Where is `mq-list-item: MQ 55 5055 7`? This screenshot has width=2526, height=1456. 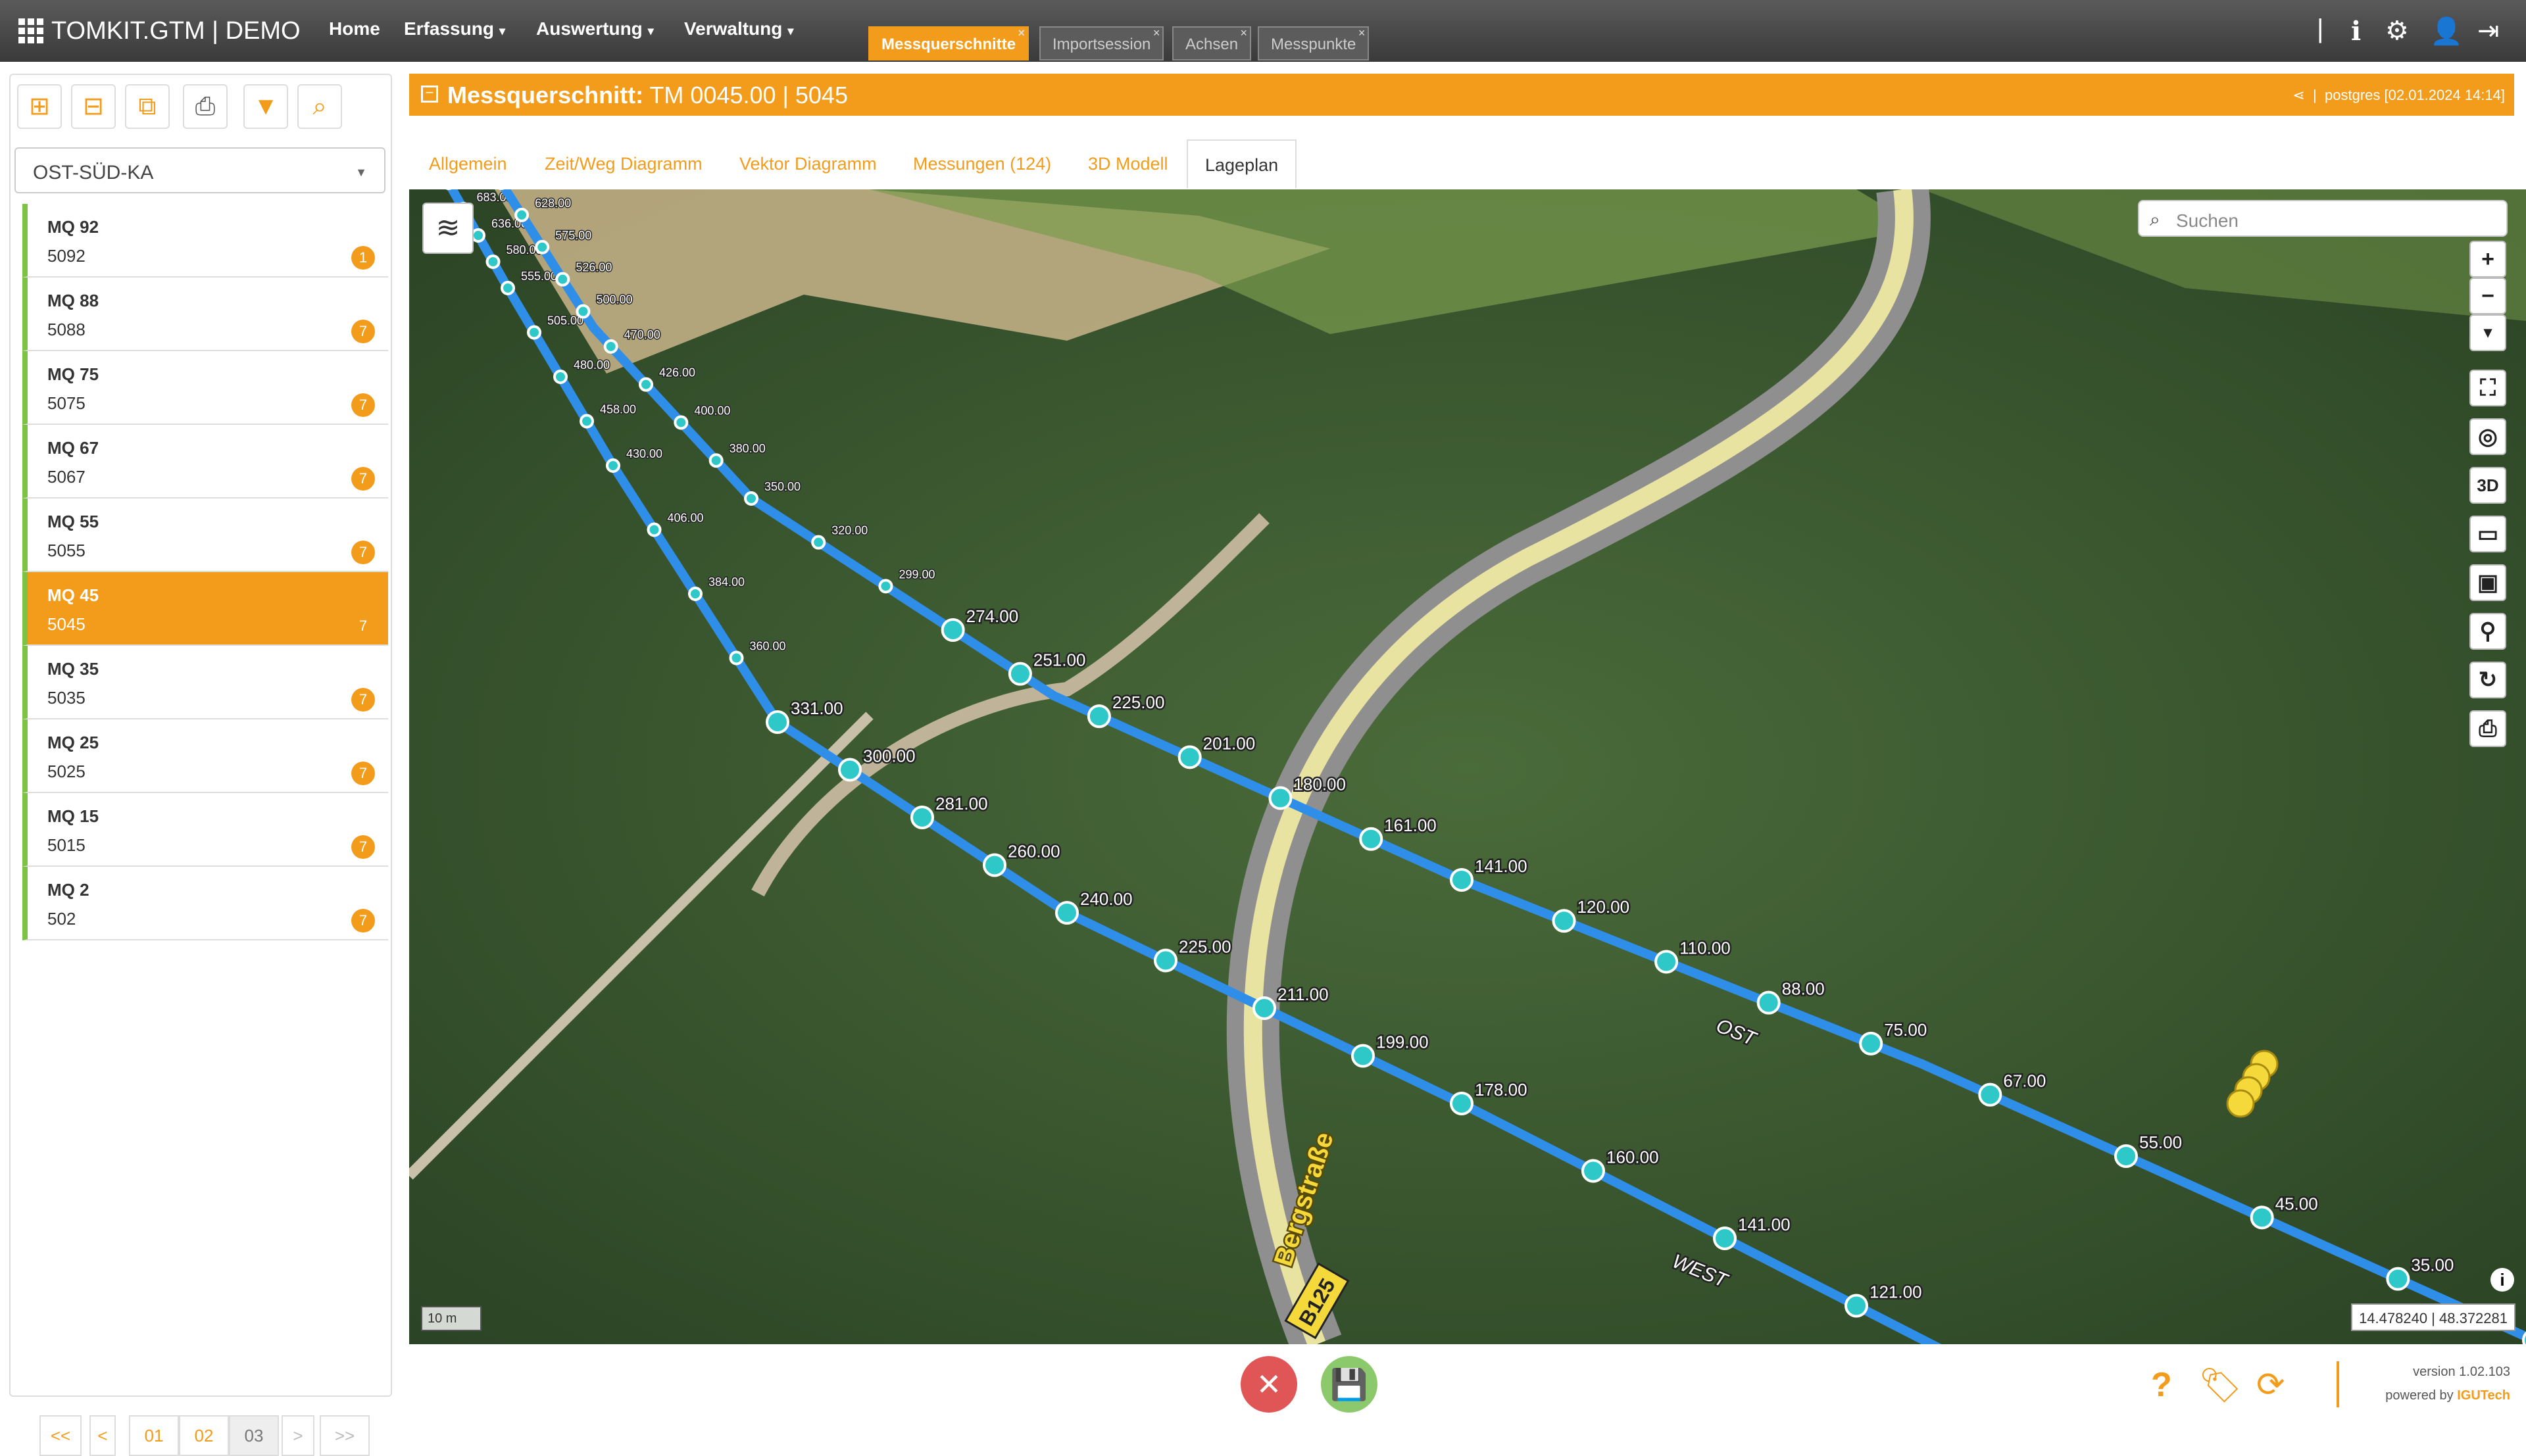
mq-list-item: MQ 55 5055 7 is located at coordinates (205, 535).